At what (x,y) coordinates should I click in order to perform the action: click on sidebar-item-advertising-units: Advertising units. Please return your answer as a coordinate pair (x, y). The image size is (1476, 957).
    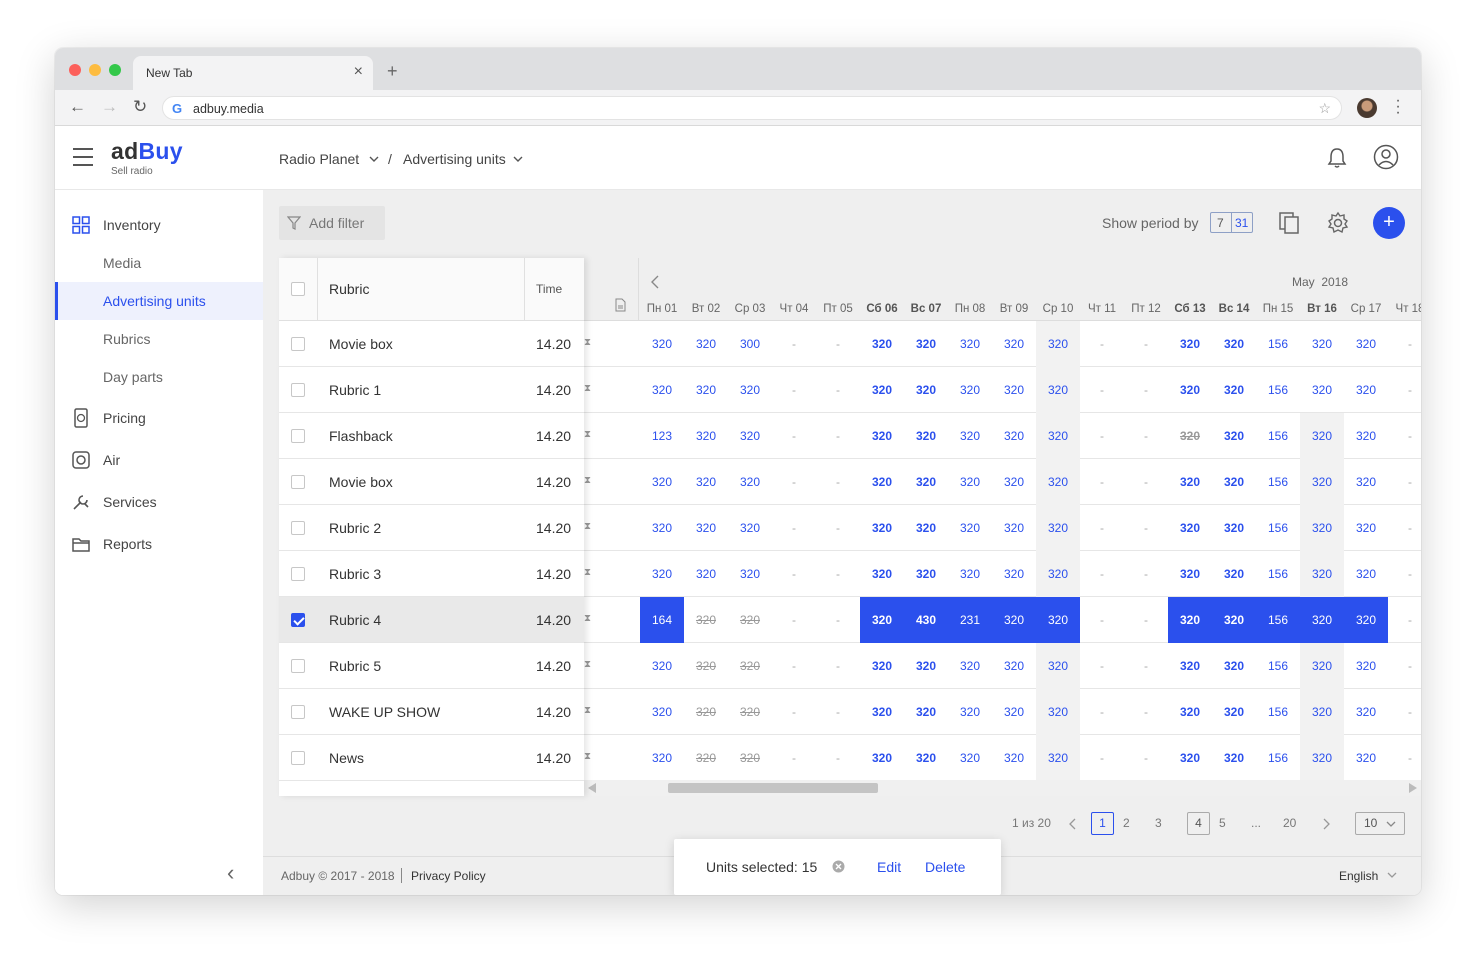
    Looking at the image, I should click on (159, 301).